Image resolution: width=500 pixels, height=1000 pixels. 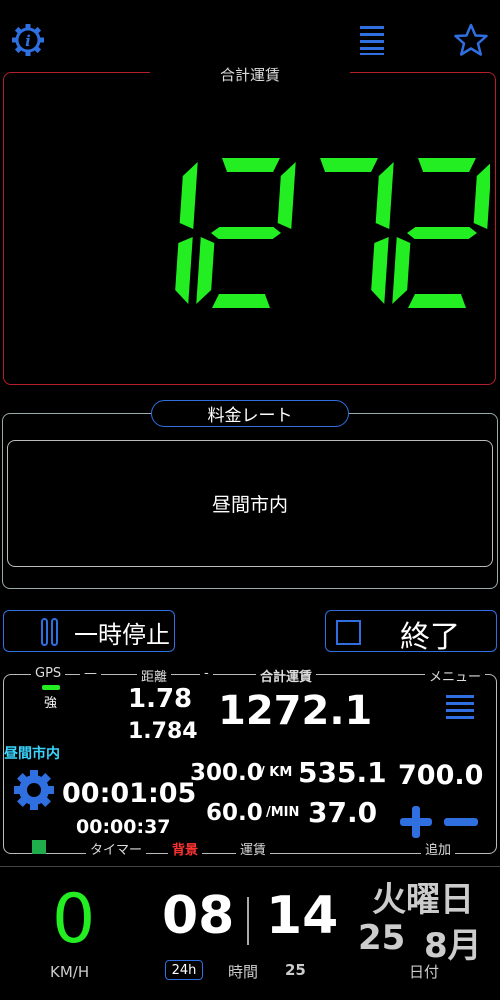 I want to click on add-label: 追加, so click(x=438, y=848).